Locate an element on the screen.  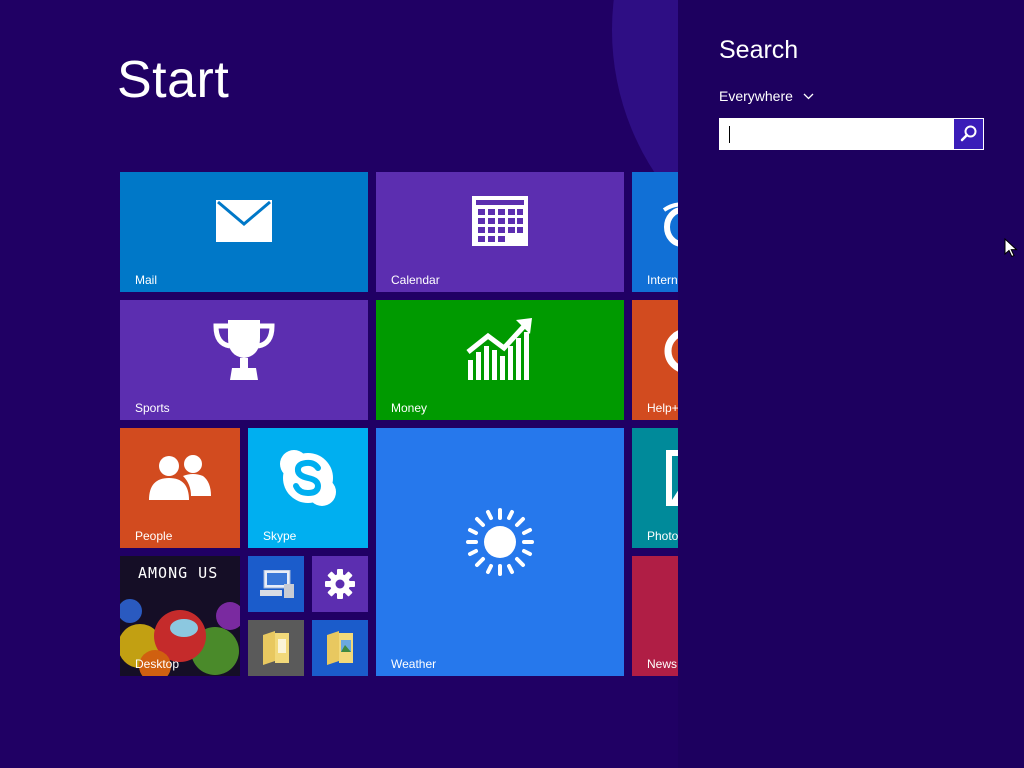
mouse-pointer-icon is located at coordinates (1011, 248).